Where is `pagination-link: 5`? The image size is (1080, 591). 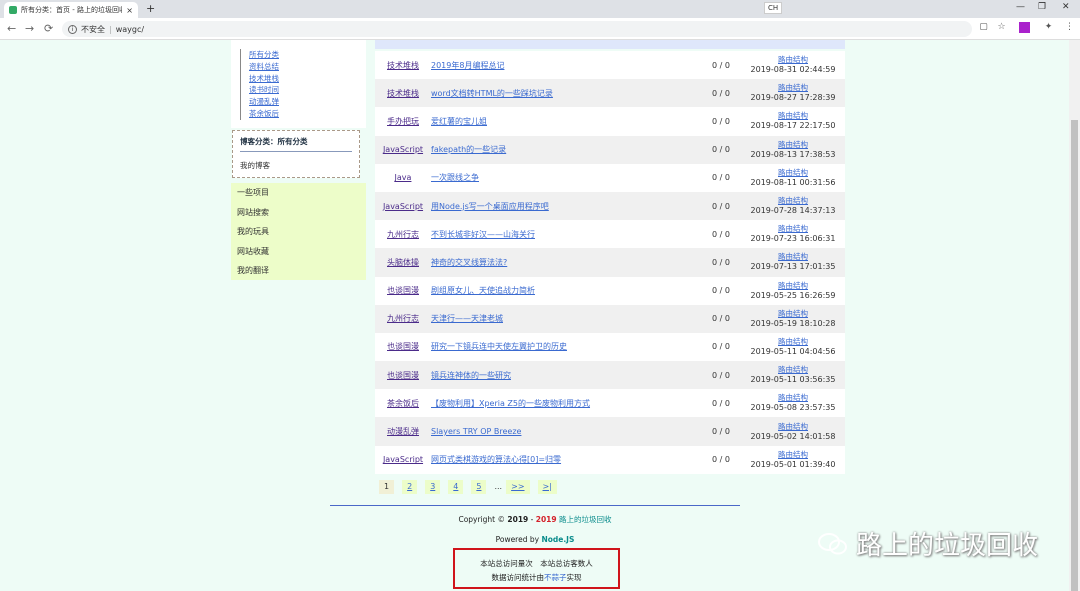 pagination-link: 5 is located at coordinates (479, 487).